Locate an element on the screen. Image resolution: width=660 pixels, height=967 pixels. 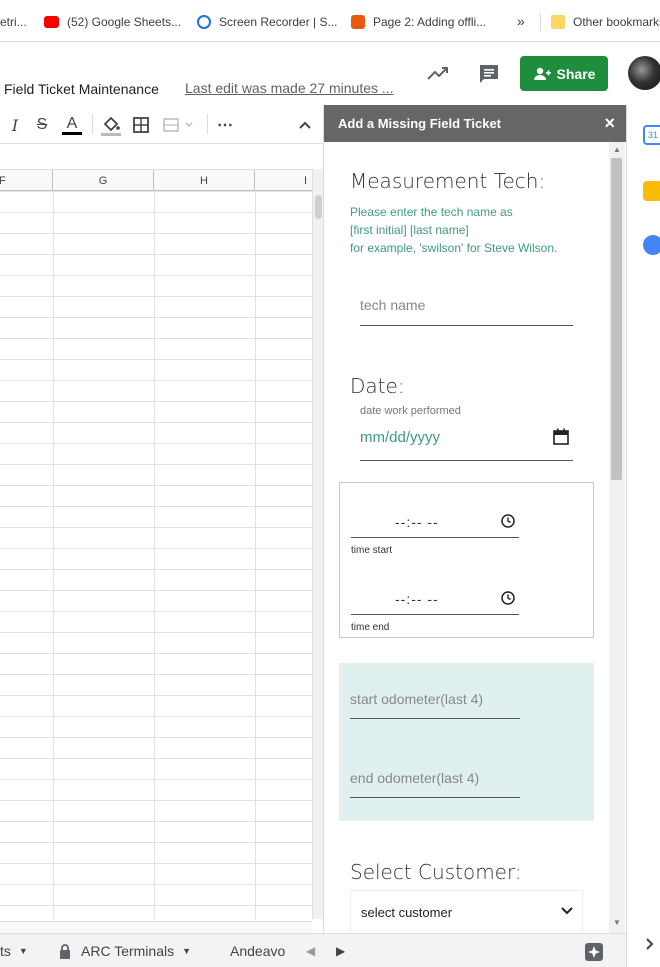
time-end-label: time end is located at coordinates (370, 627).